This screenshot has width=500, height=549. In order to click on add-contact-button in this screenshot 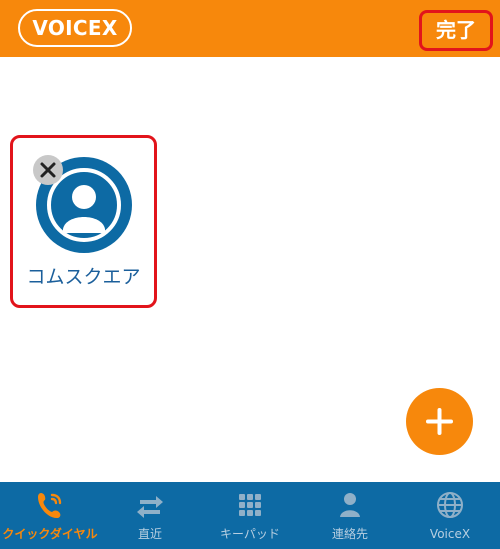, I will do `click(439, 421)`.